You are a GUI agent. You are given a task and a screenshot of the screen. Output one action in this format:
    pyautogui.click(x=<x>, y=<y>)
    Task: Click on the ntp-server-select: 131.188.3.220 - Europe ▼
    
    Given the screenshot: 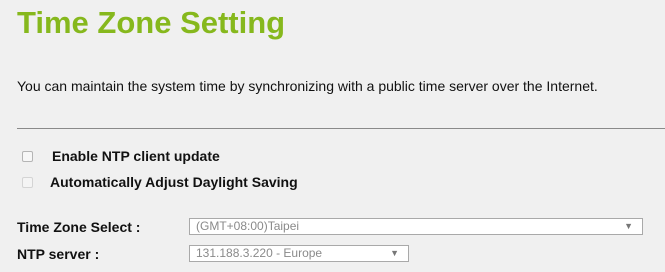 What is the action you would take?
    pyautogui.click(x=299, y=253)
    